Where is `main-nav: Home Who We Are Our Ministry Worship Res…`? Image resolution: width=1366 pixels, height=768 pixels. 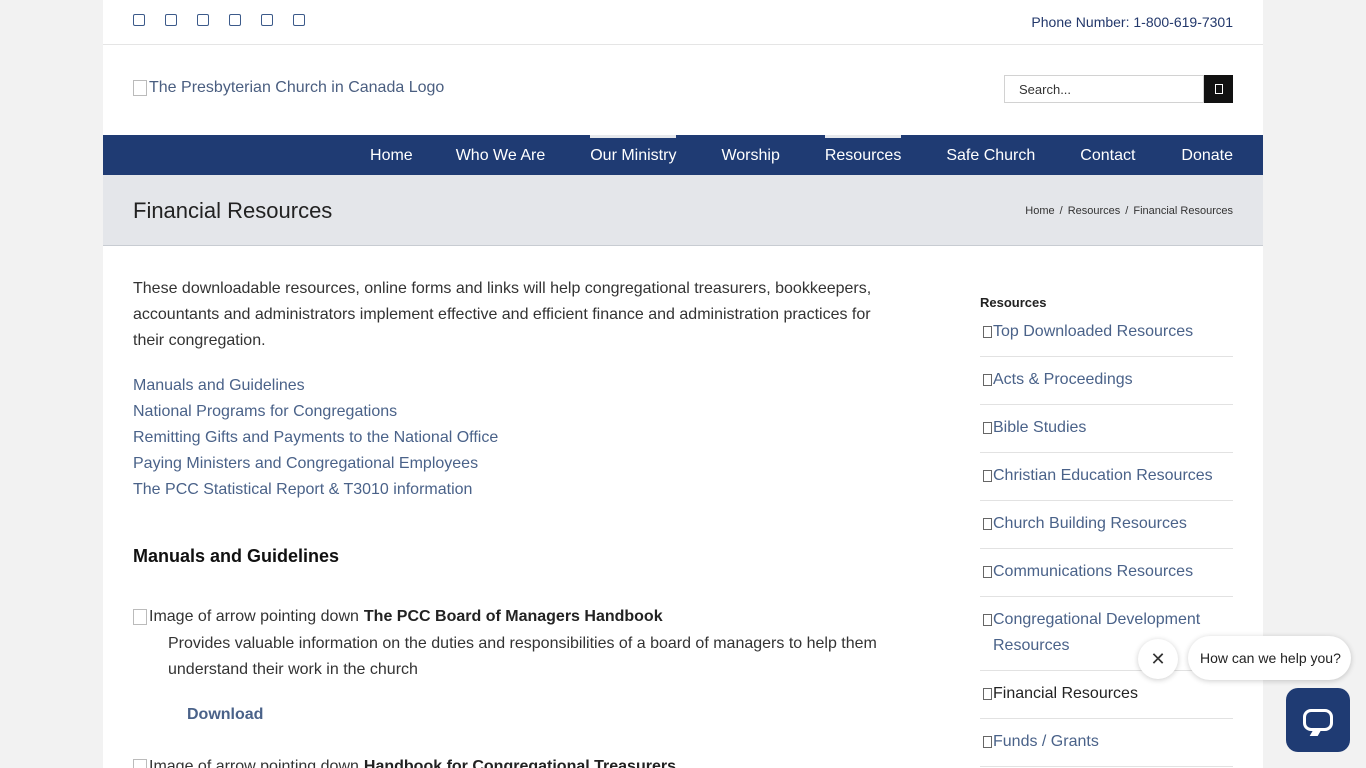 main-nav: Home Who We Are Our Ministry Worship Res… is located at coordinates (683, 155).